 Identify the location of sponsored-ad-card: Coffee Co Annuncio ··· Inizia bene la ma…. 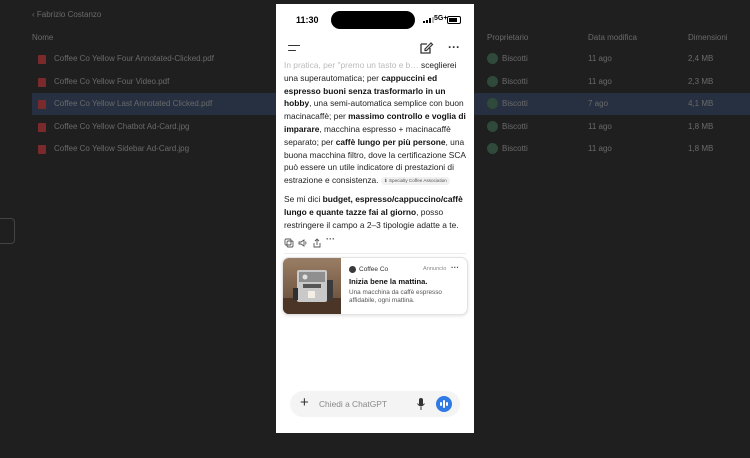
(375, 286).